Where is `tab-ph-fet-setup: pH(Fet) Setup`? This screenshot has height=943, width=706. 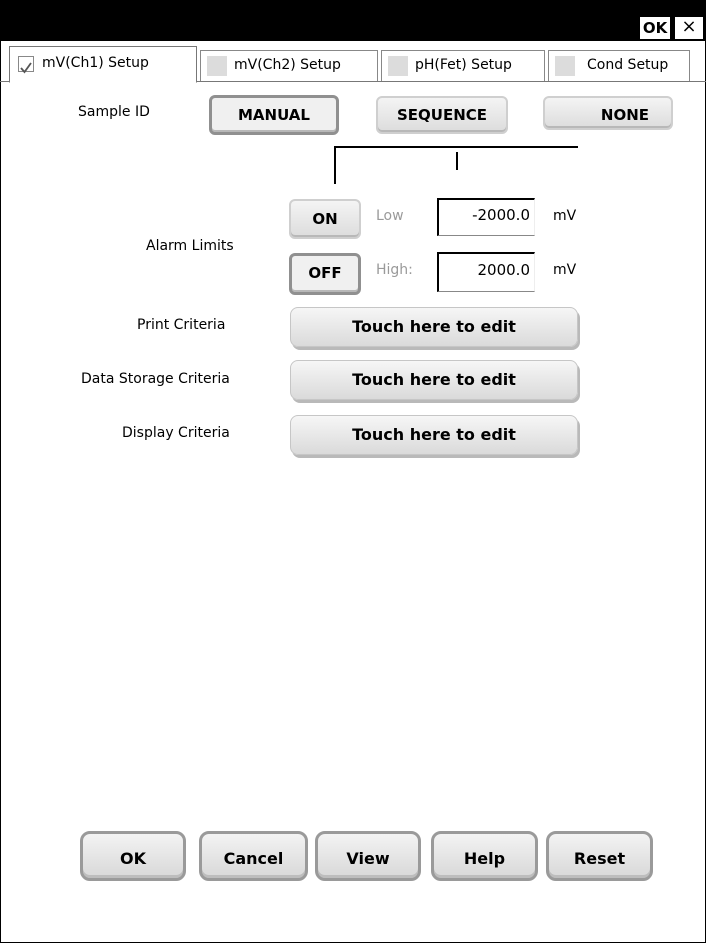
tab-ph-fet-setup: pH(Fet) Setup is located at coordinates (463, 65).